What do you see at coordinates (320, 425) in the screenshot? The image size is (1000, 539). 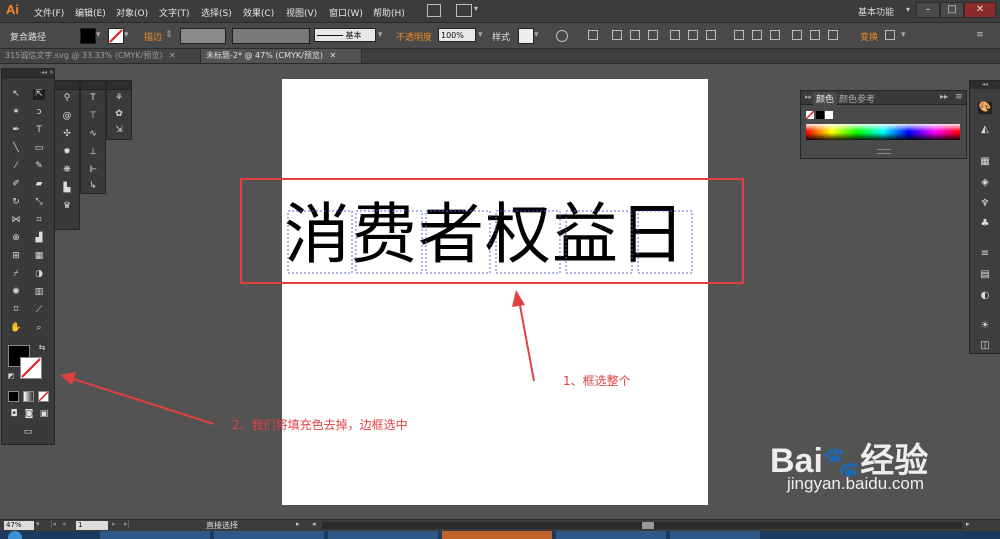 I see `annotation-step-2: 2、我们将填充色去掉，边框选中` at bounding box center [320, 425].